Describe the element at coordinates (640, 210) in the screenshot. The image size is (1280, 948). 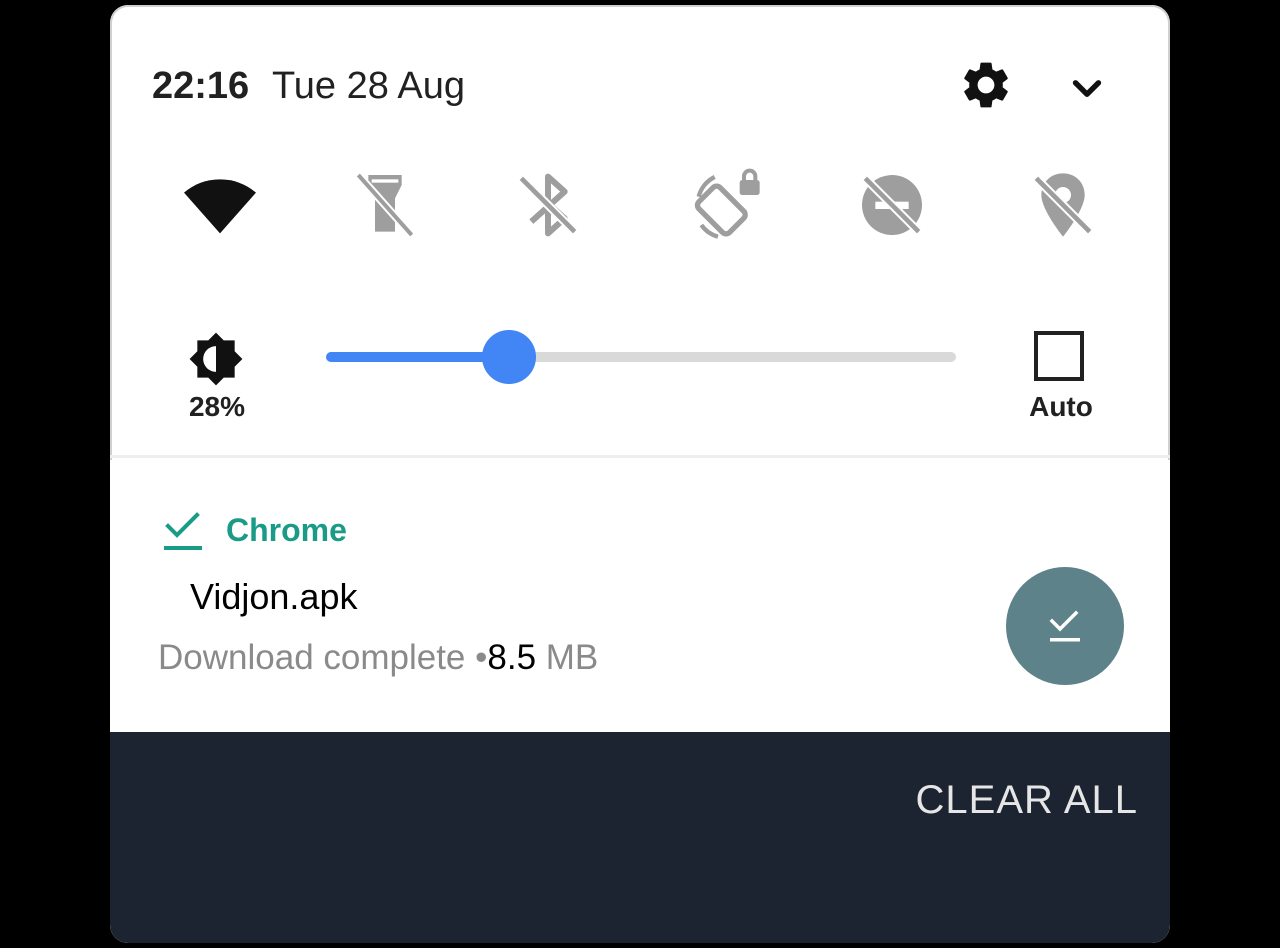
I see `quick-settings-tiles` at that location.